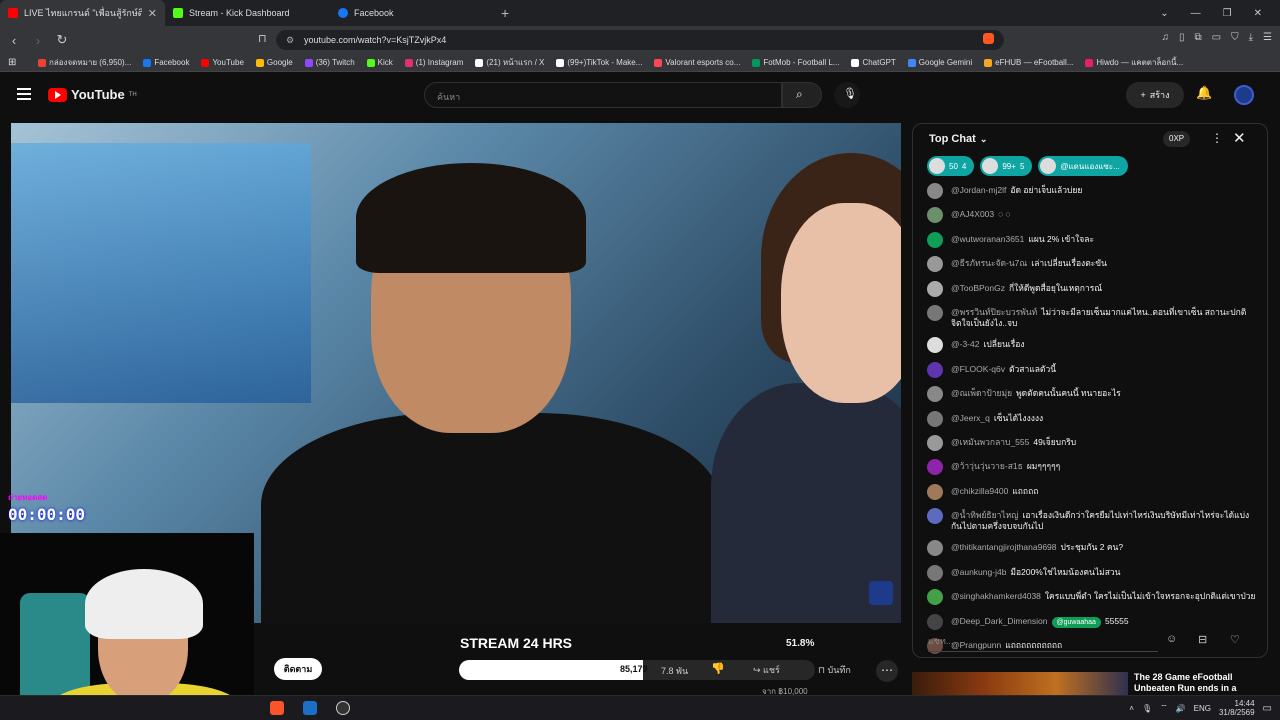 The image size is (1280, 720). I want to click on like-button: 85,179, so click(634, 669).